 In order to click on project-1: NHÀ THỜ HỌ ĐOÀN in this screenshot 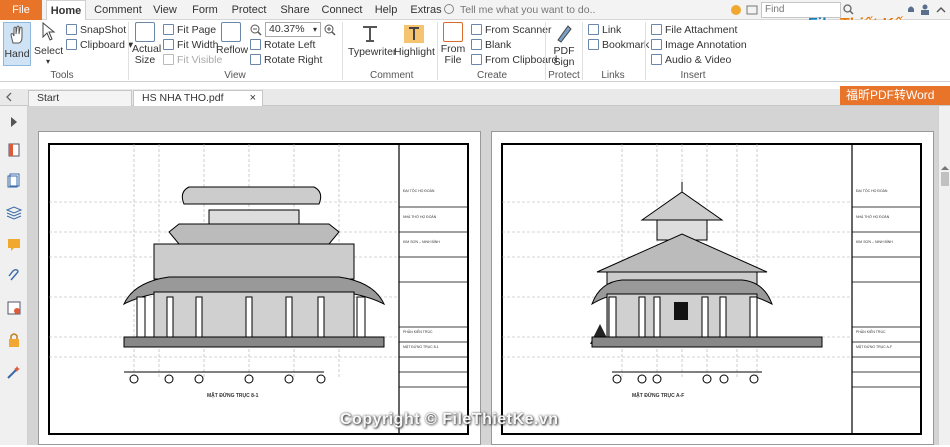, I will do `click(420, 217)`.